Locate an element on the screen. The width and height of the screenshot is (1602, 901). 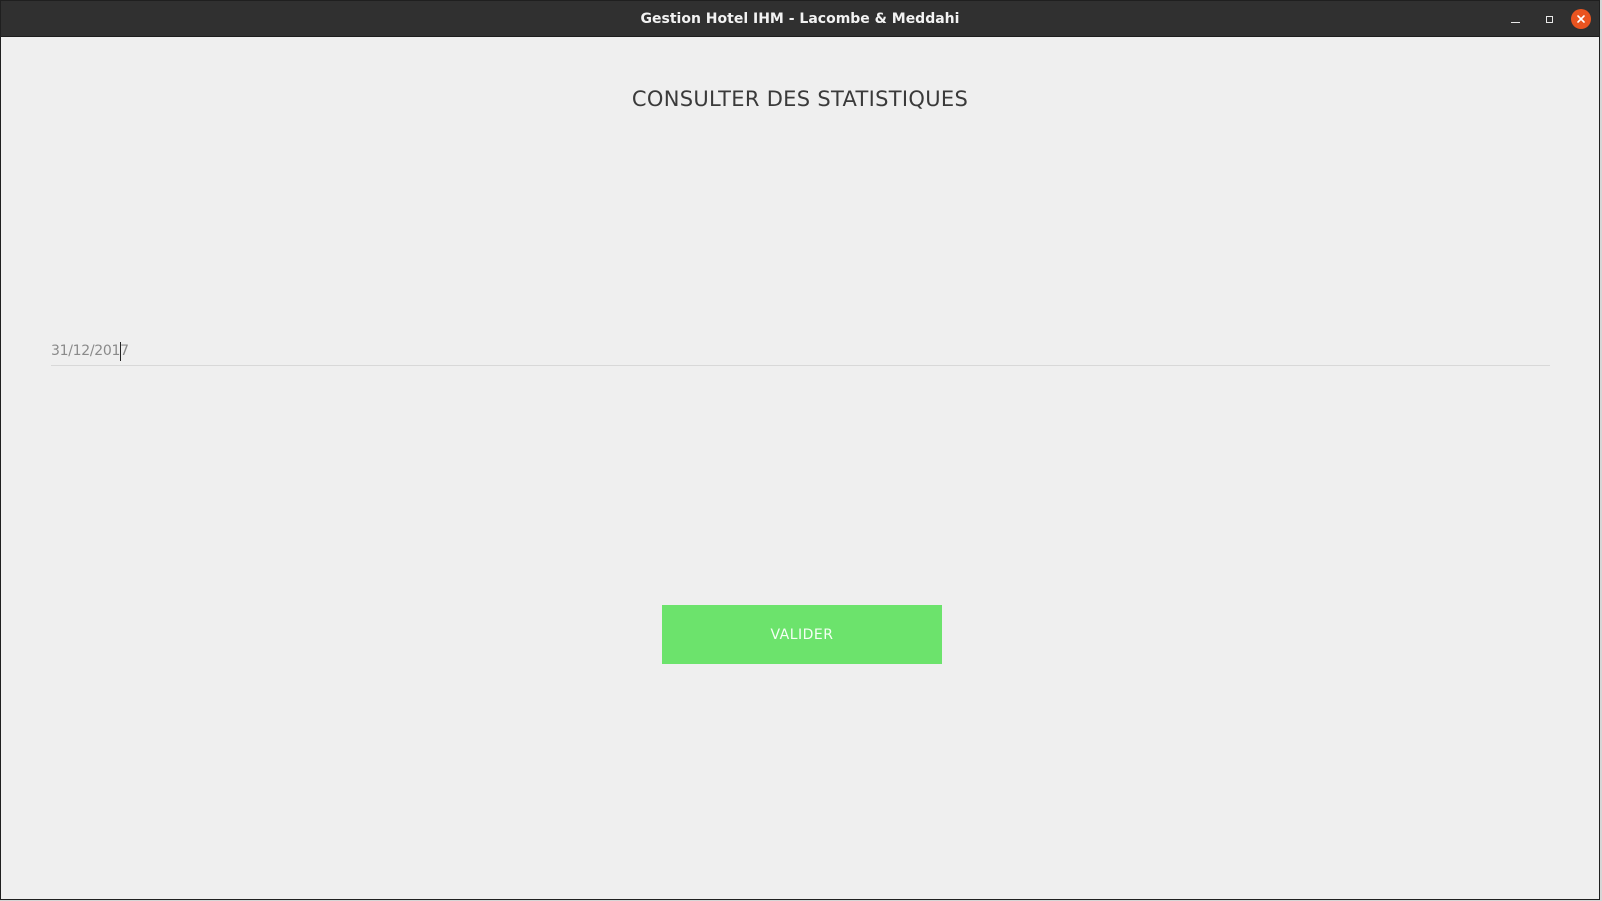
maximize-button is located at coordinates (1549, 19).